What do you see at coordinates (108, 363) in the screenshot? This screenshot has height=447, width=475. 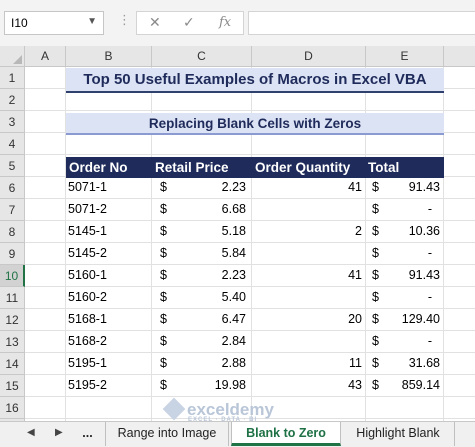 I see `cell-order-no: 5195-1` at bounding box center [108, 363].